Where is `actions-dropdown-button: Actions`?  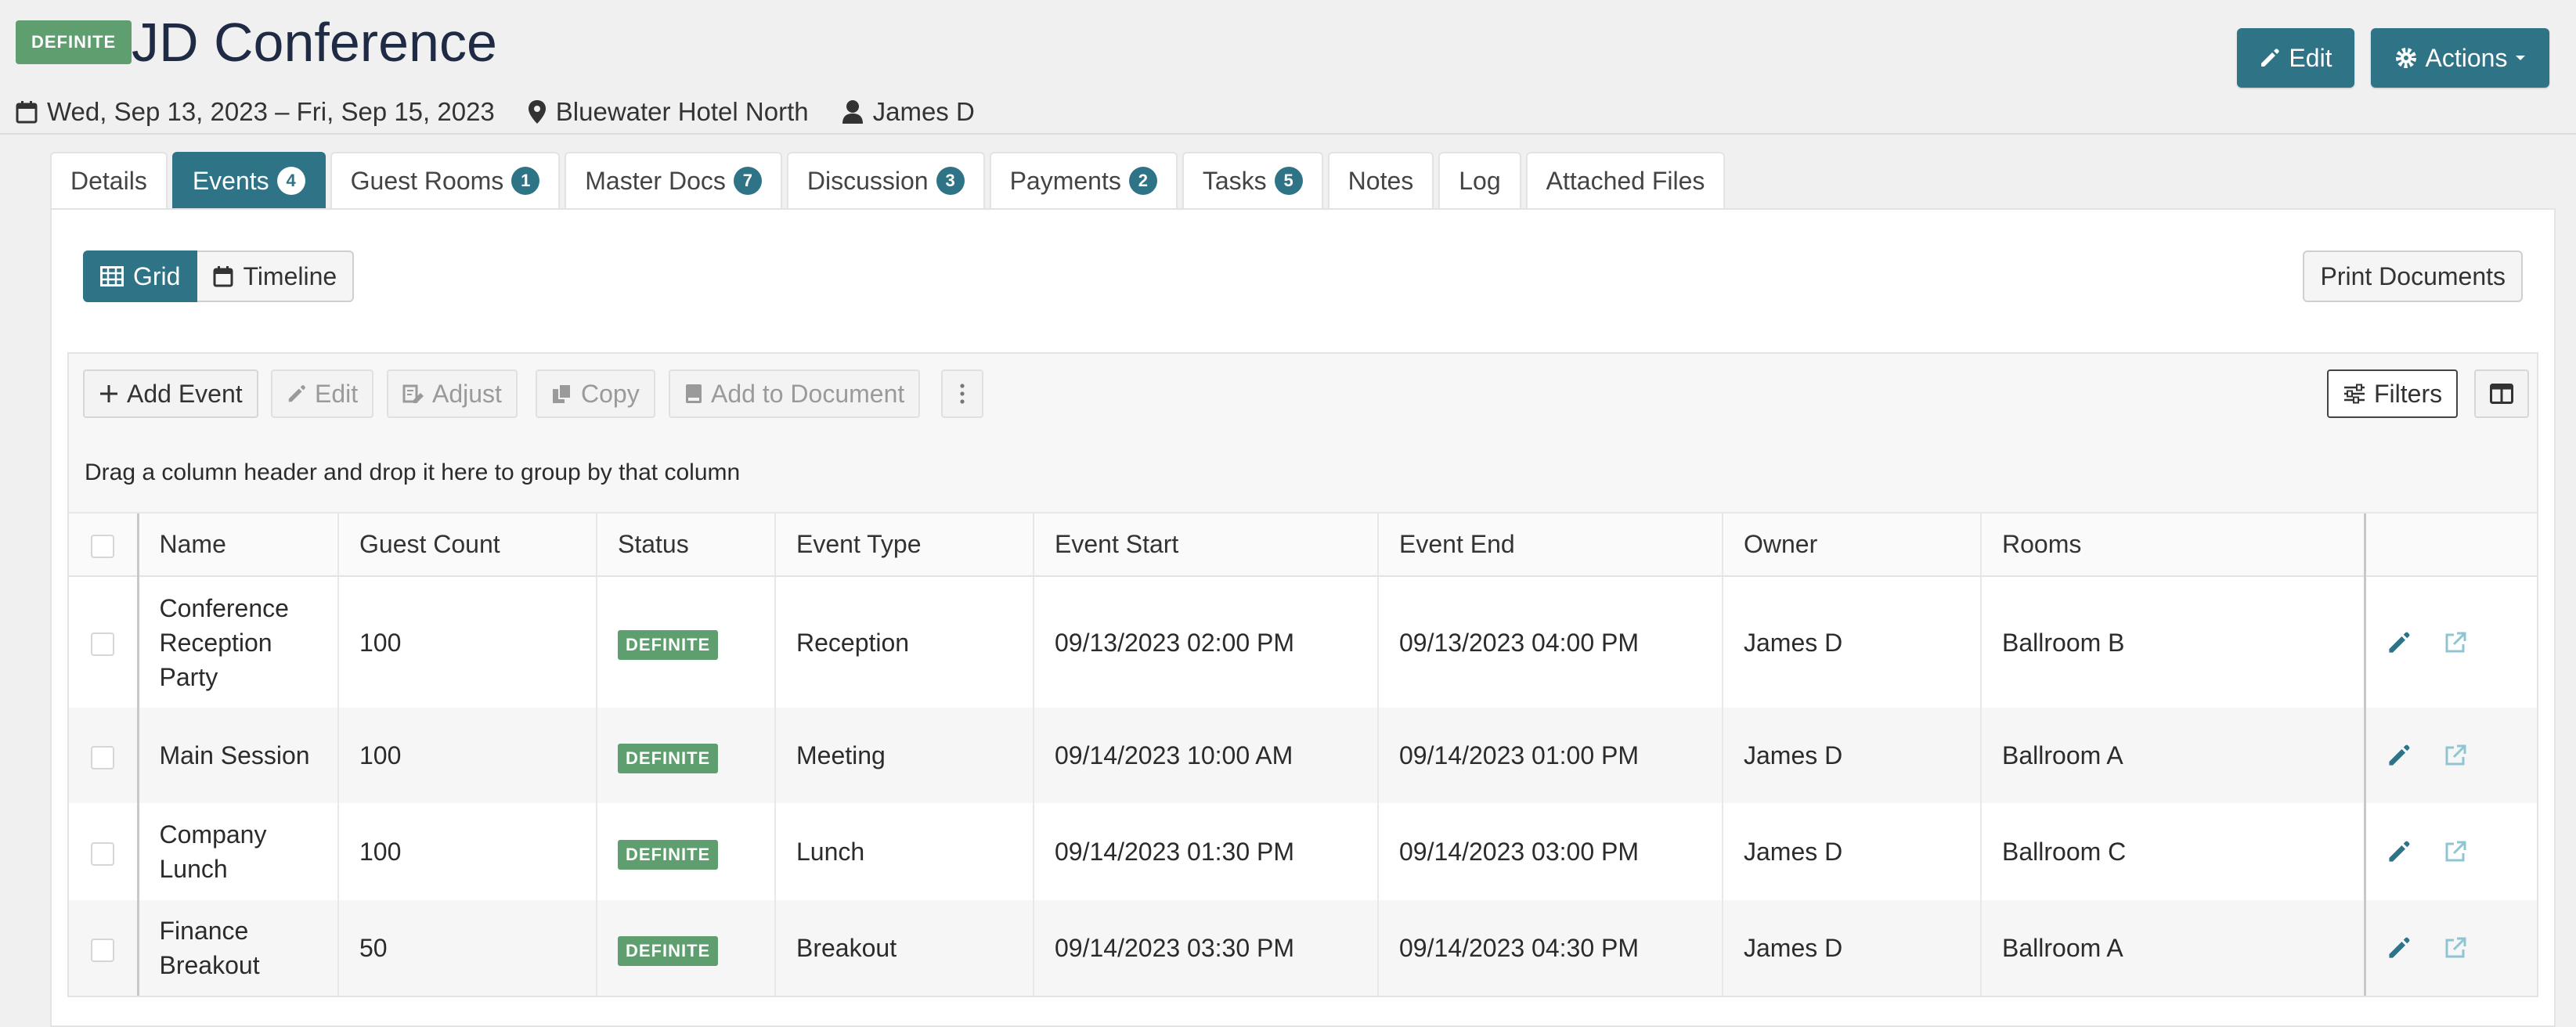 actions-dropdown-button: Actions is located at coordinates (2460, 58).